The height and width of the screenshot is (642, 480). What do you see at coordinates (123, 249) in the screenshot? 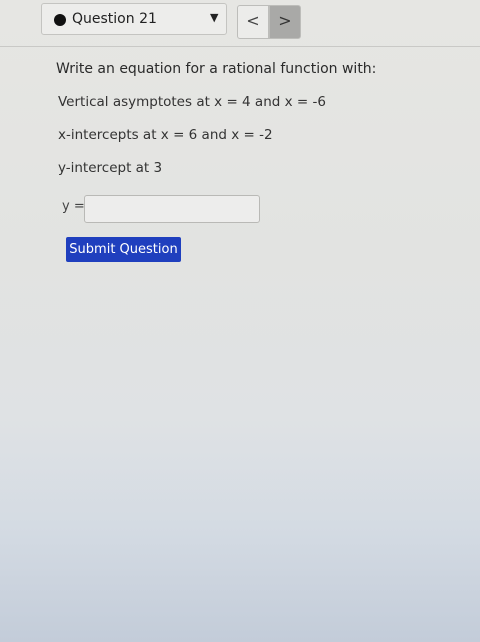
I see `submit-question-button: Submit Question` at bounding box center [123, 249].